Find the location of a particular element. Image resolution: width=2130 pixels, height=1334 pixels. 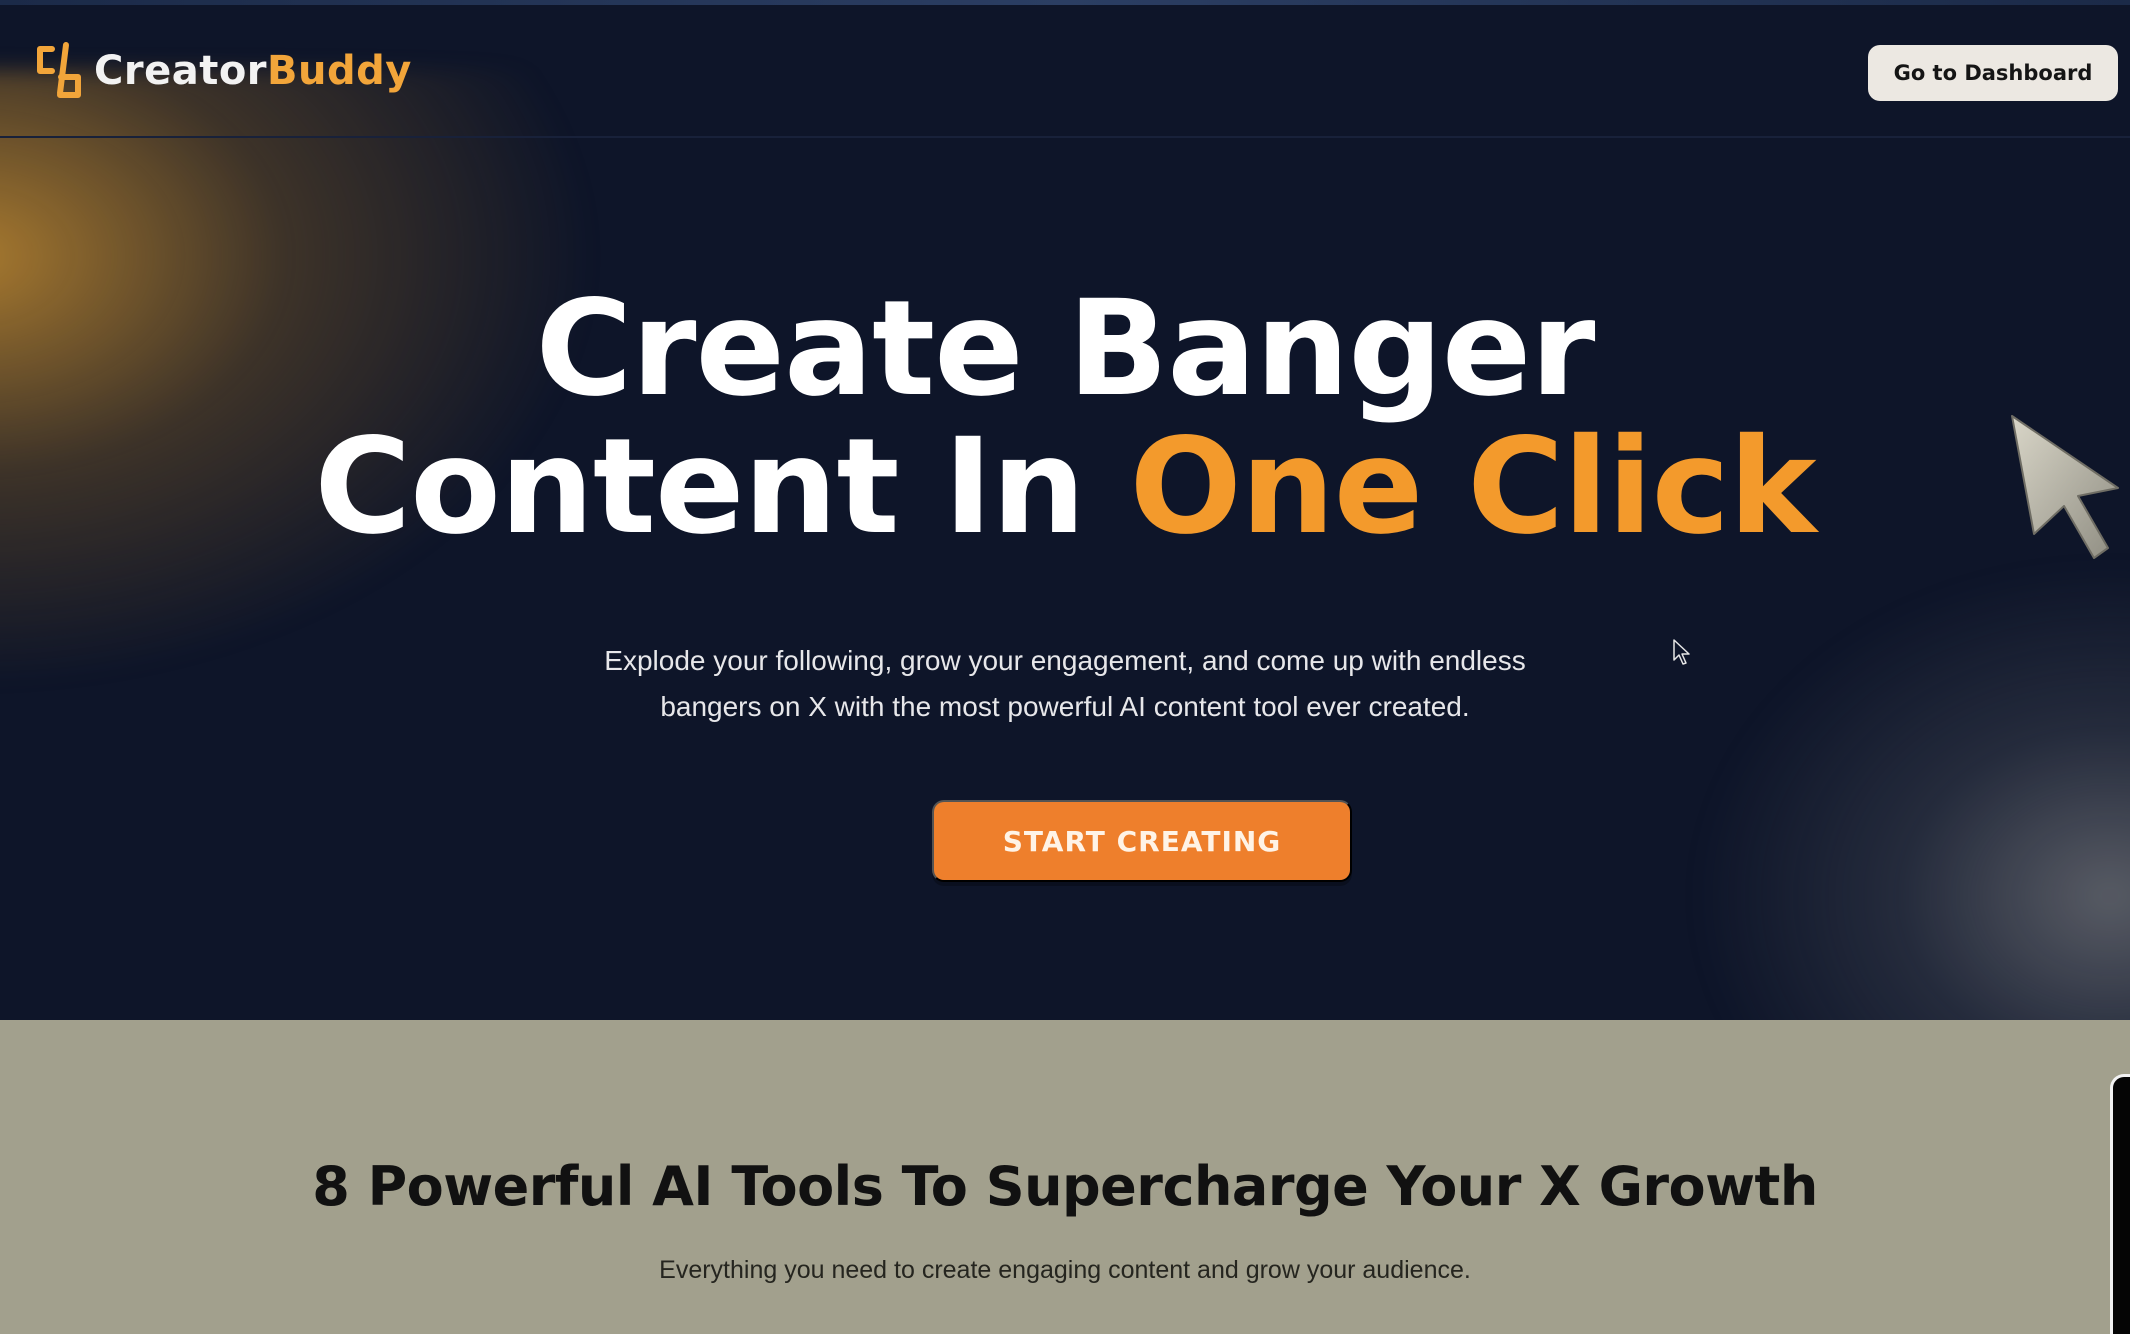

start-creating-button: START CREATING is located at coordinates (1142, 841).